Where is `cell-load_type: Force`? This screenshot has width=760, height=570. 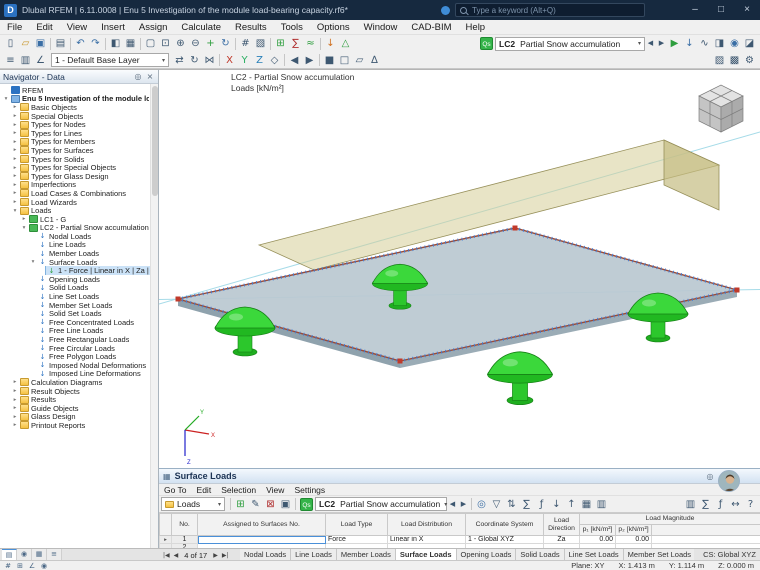 cell-load_type: Force is located at coordinates (356, 539).